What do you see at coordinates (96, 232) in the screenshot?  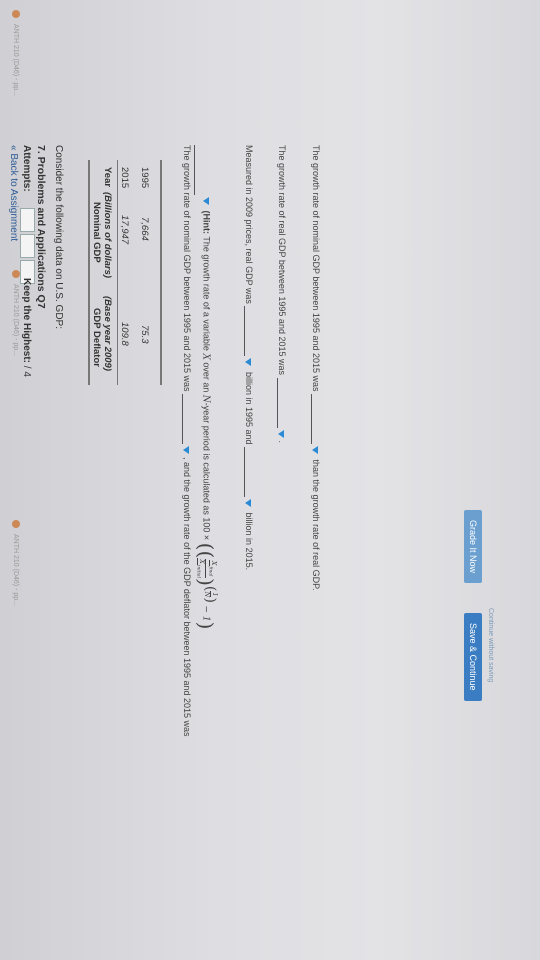 I see `col-header-gdp-1: Nominal GDP` at bounding box center [96, 232].